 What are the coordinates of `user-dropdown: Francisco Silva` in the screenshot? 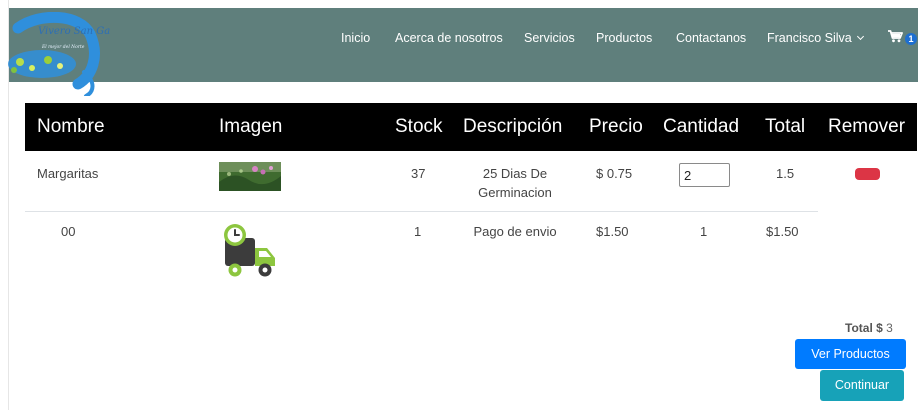 It's located at (815, 38).